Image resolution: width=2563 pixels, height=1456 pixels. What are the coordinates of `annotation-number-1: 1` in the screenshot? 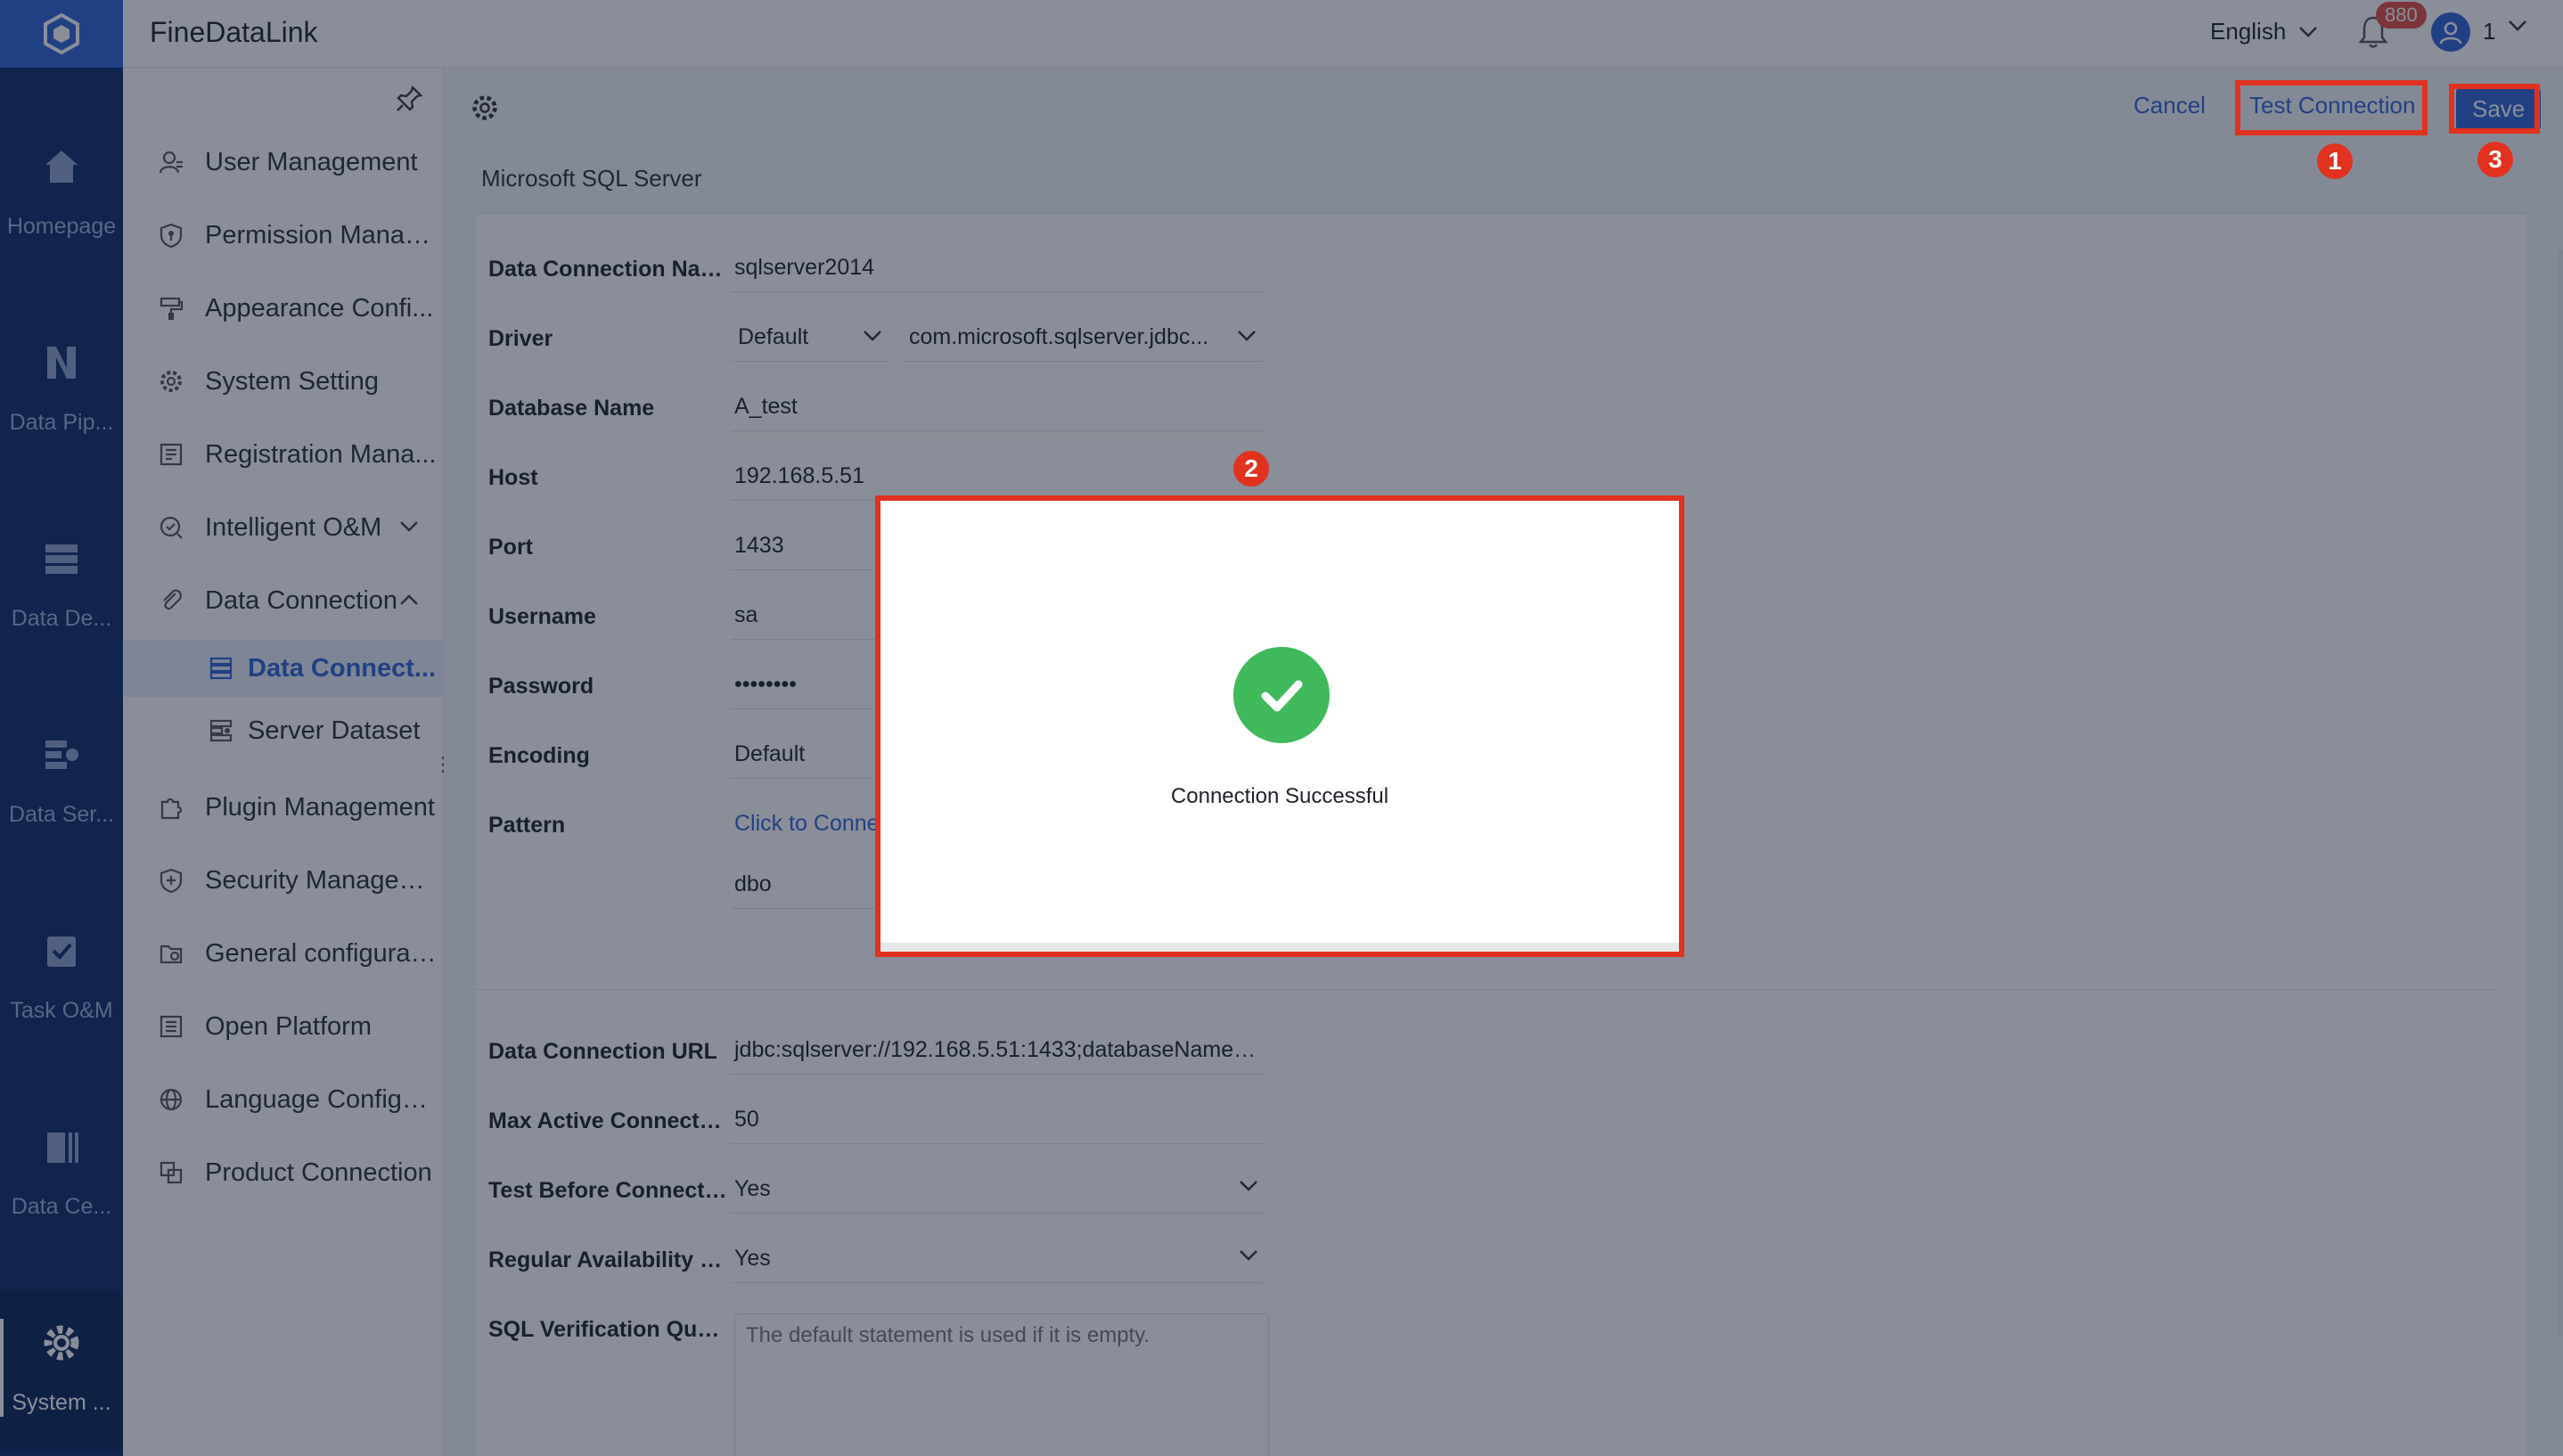 It's located at (2335, 161).